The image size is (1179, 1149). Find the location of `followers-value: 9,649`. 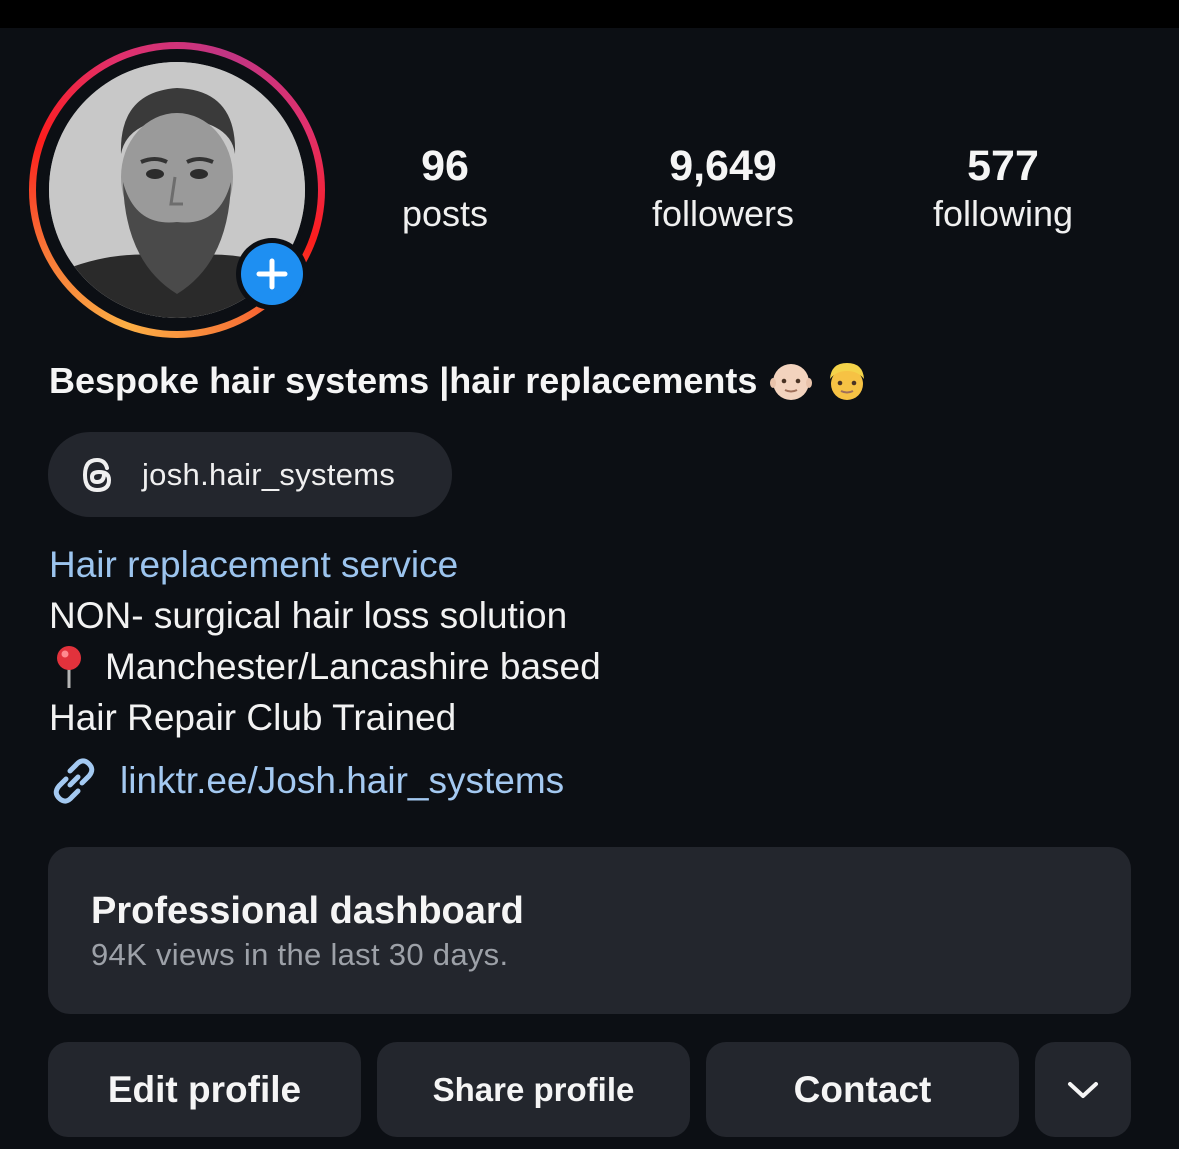

followers-value: 9,649 is located at coordinates (723, 166).